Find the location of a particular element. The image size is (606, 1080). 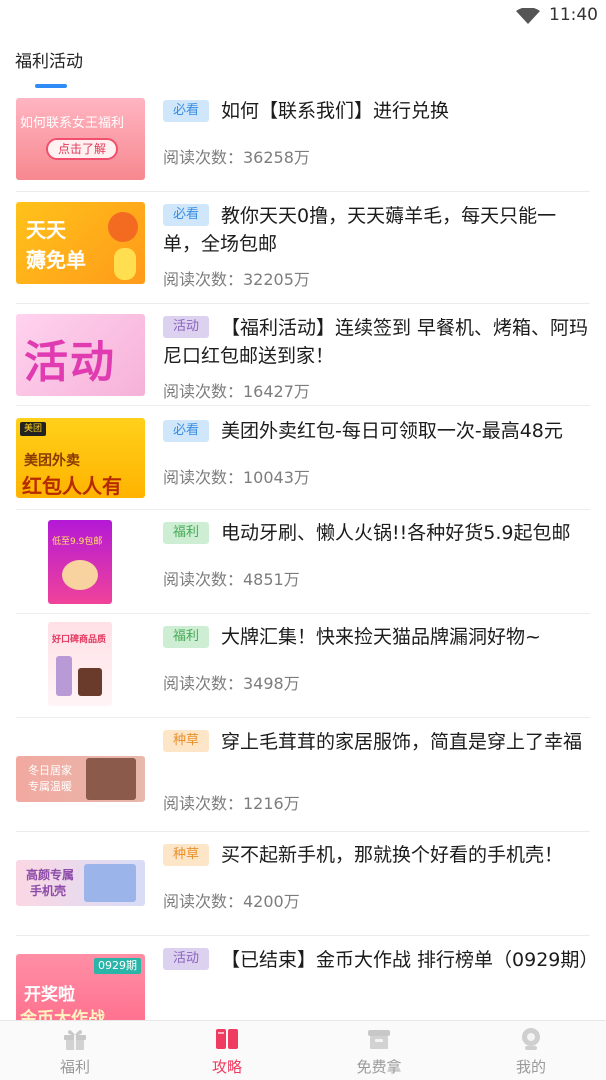

nav-profile: 我的 is located at coordinates (531, 1050).